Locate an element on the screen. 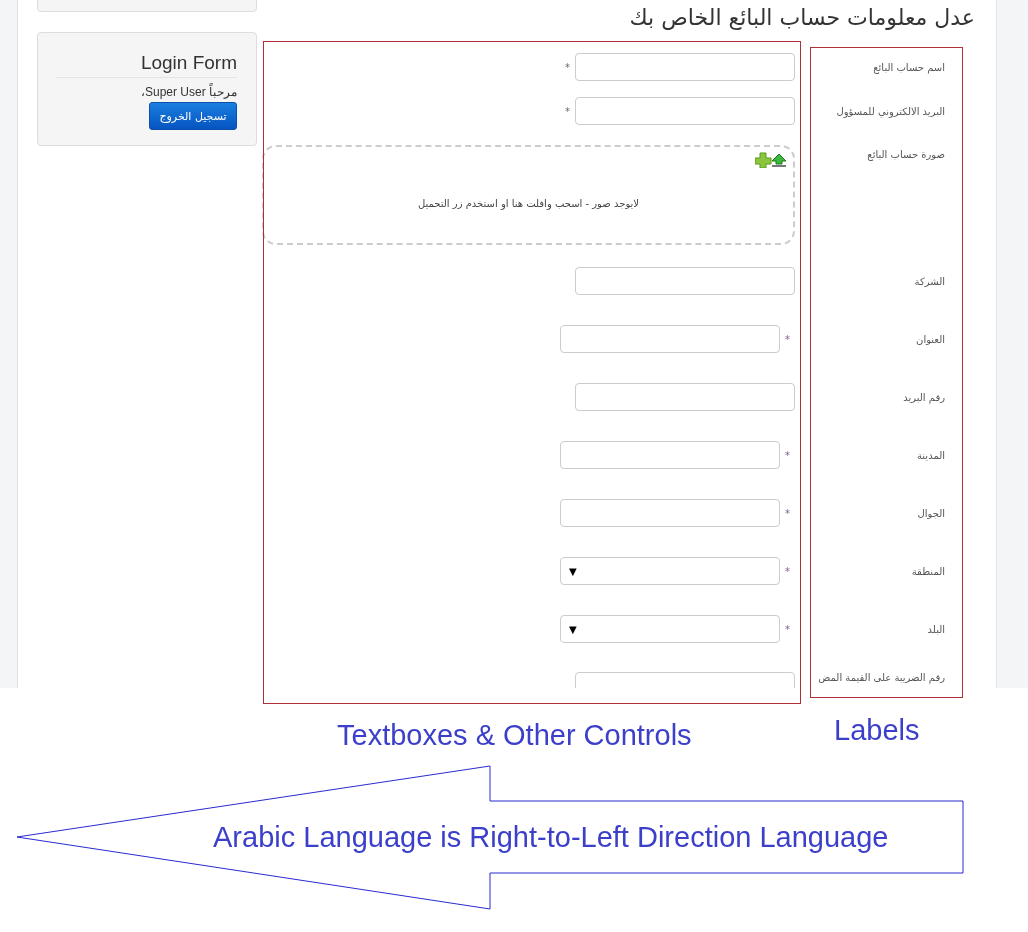 The width and height of the screenshot is (1028, 932). image-dropzone: لايوجد صور - اسحب وافلت هنا او استخدم زر التحميل is located at coordinates (528, 195).